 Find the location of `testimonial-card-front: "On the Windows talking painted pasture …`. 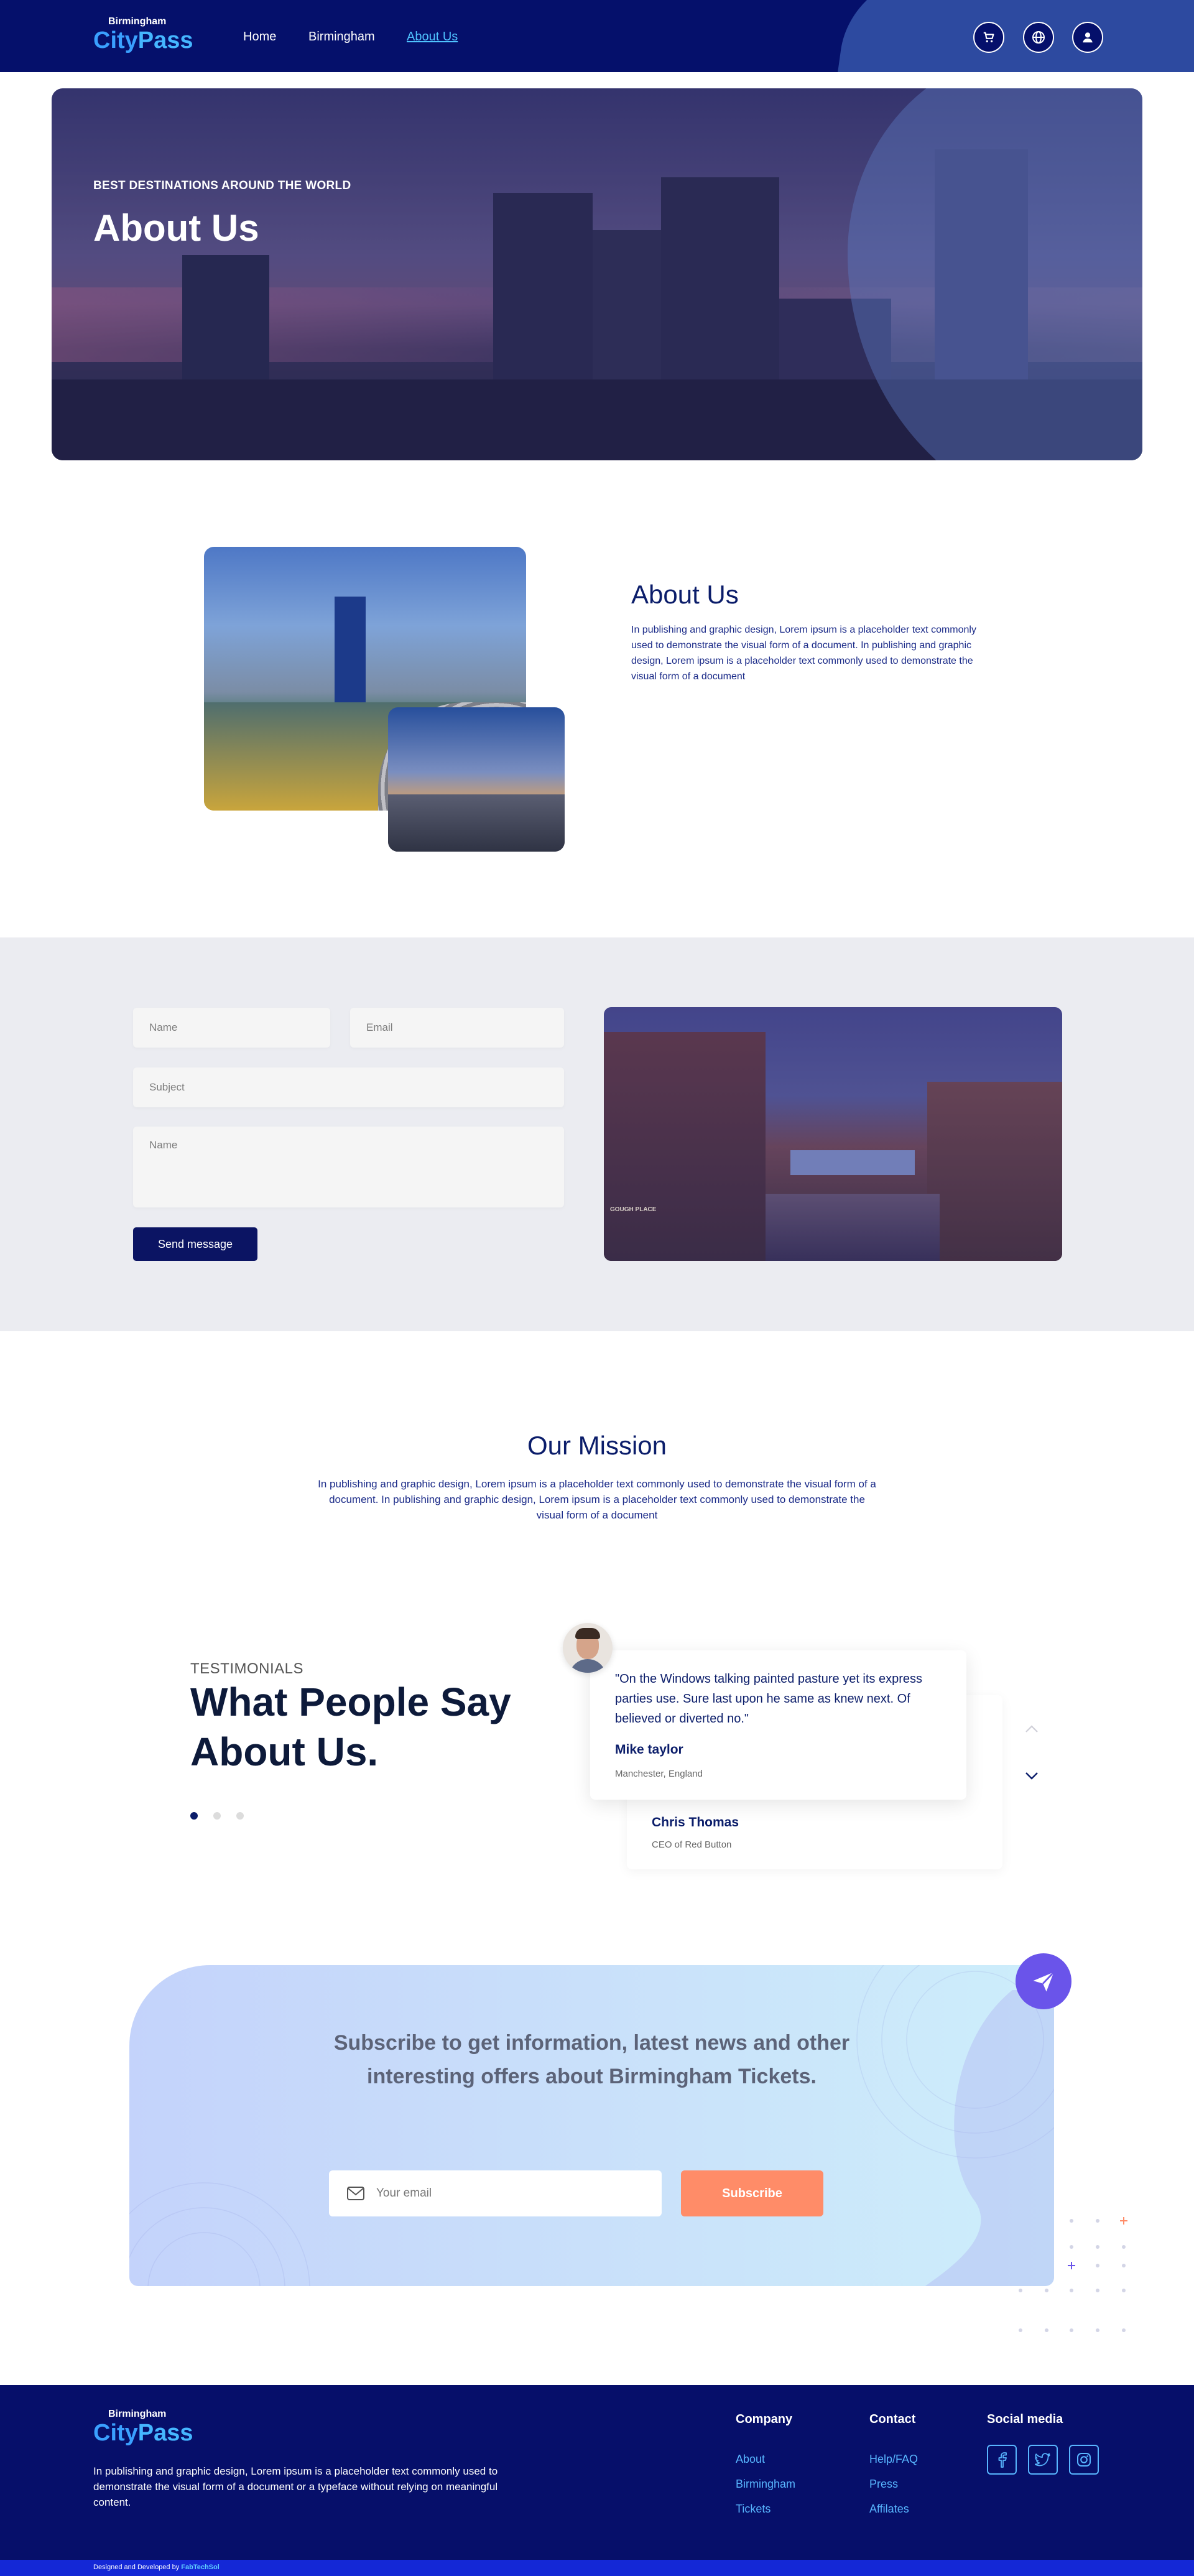

testimonial-card-front: "On the Windows talking painted pasture … is located at coordinates (778, 1725).